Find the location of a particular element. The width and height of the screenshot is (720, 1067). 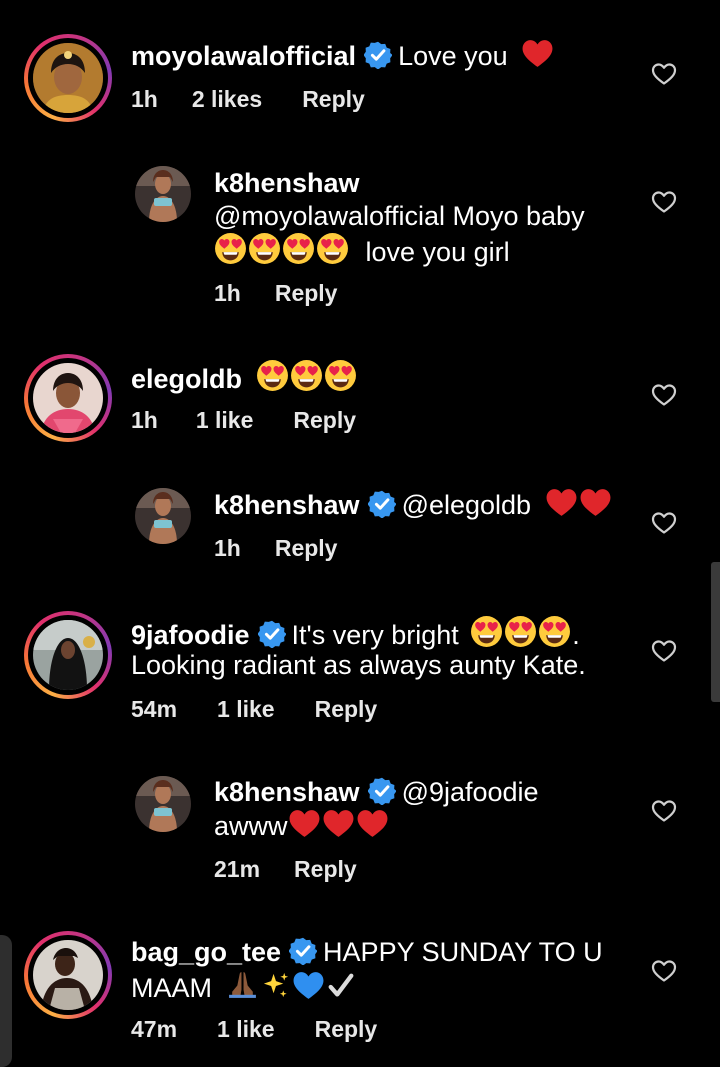

username: 9jafoodie is located at coordinates (190, 635).